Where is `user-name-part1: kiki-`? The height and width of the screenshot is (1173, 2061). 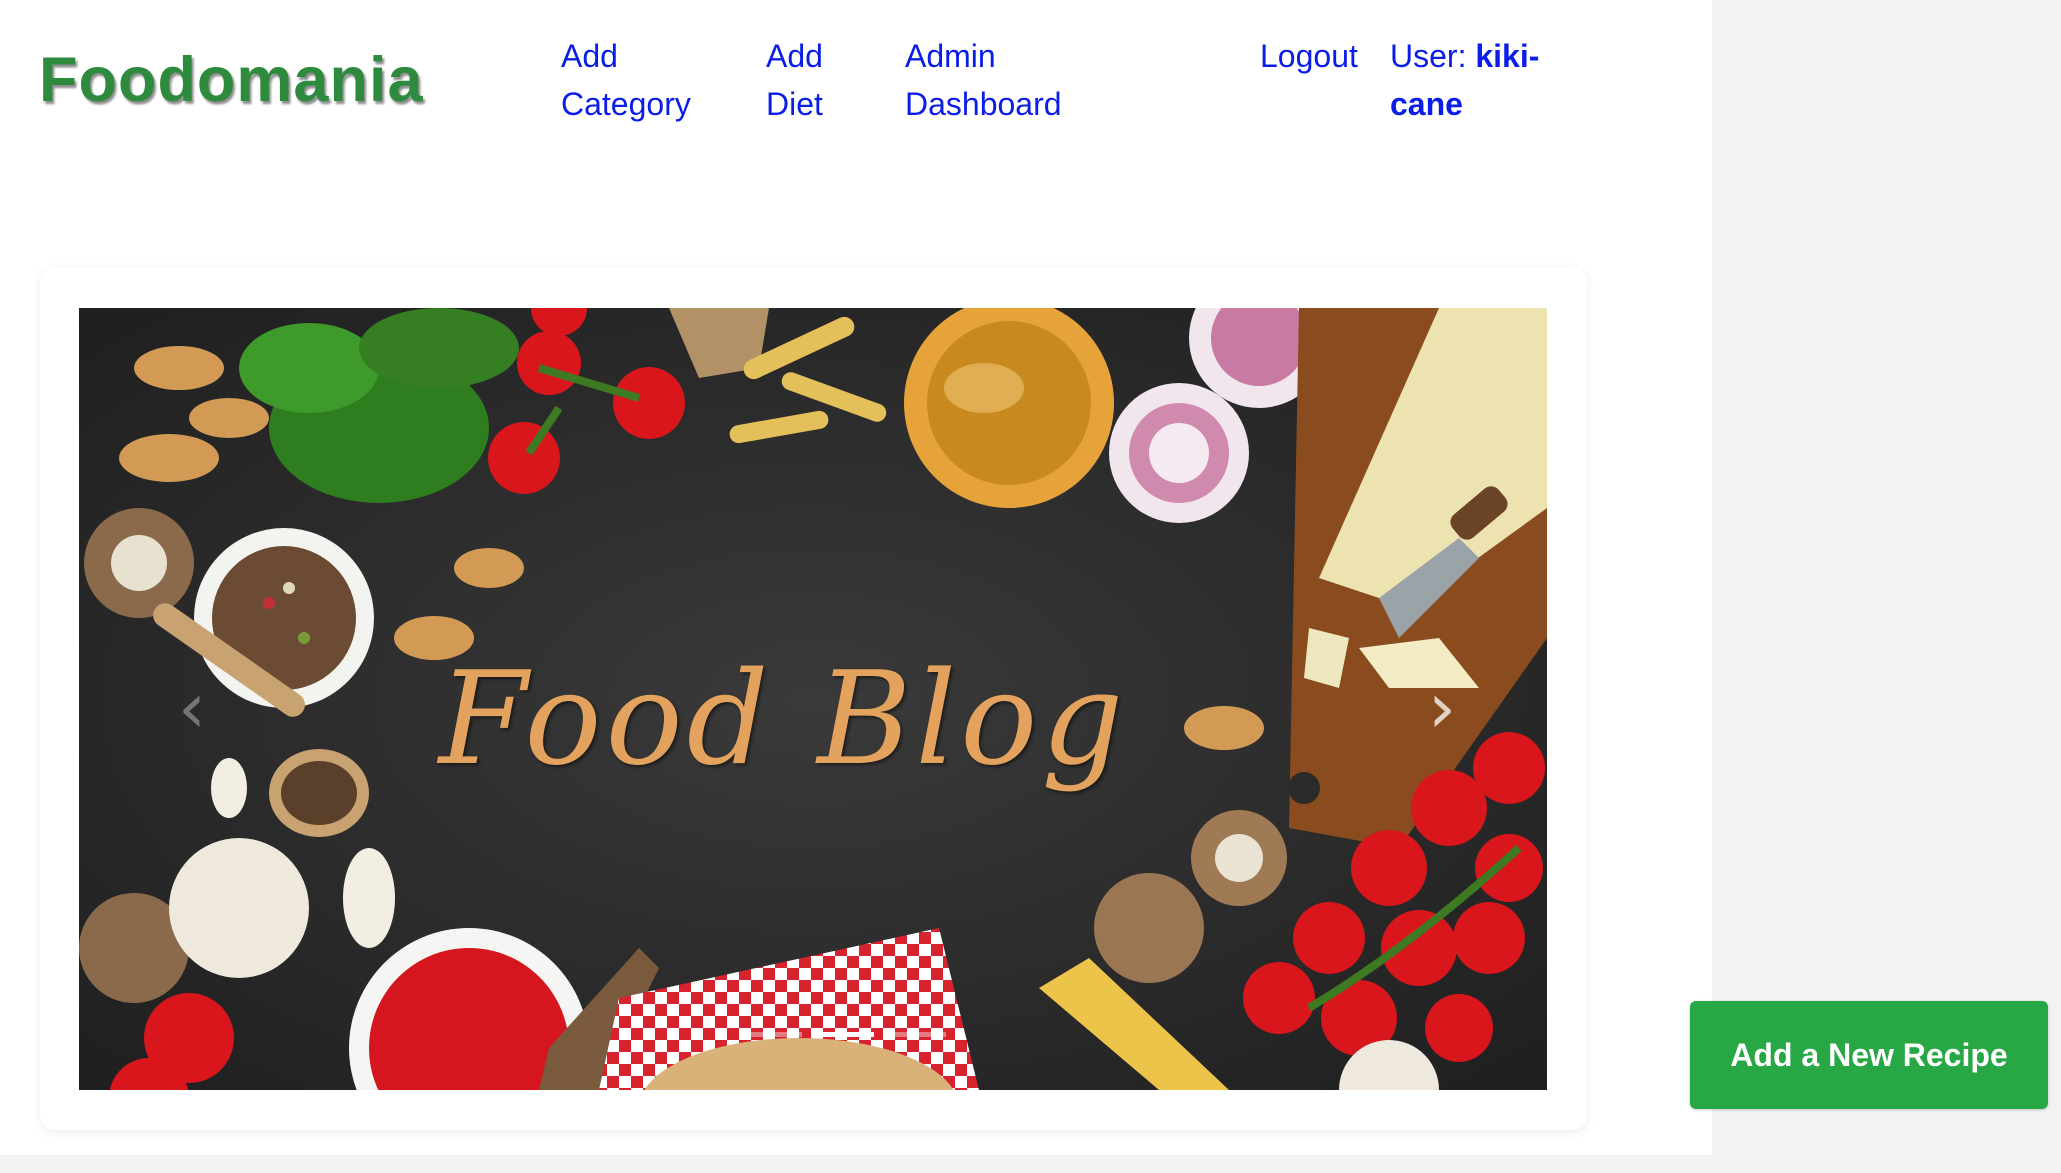
user-name-part1: kiki- is located at coordinates (1507, 56).